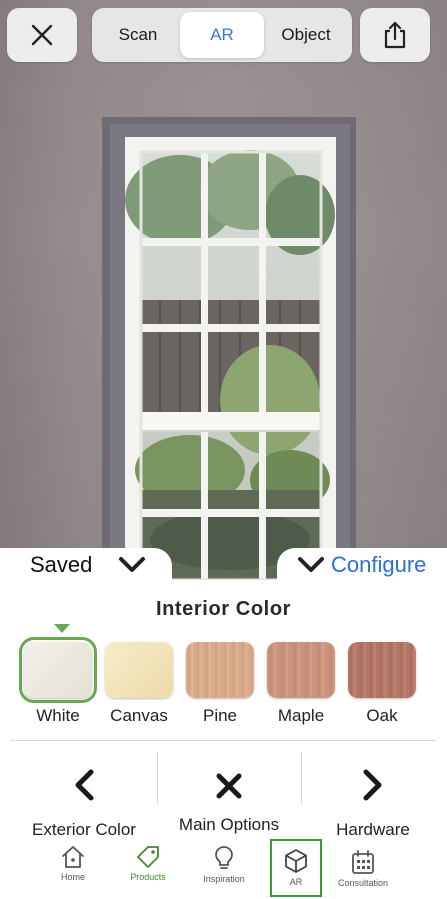  I want to click on swatch-label: Canvas, so click(139, 715).